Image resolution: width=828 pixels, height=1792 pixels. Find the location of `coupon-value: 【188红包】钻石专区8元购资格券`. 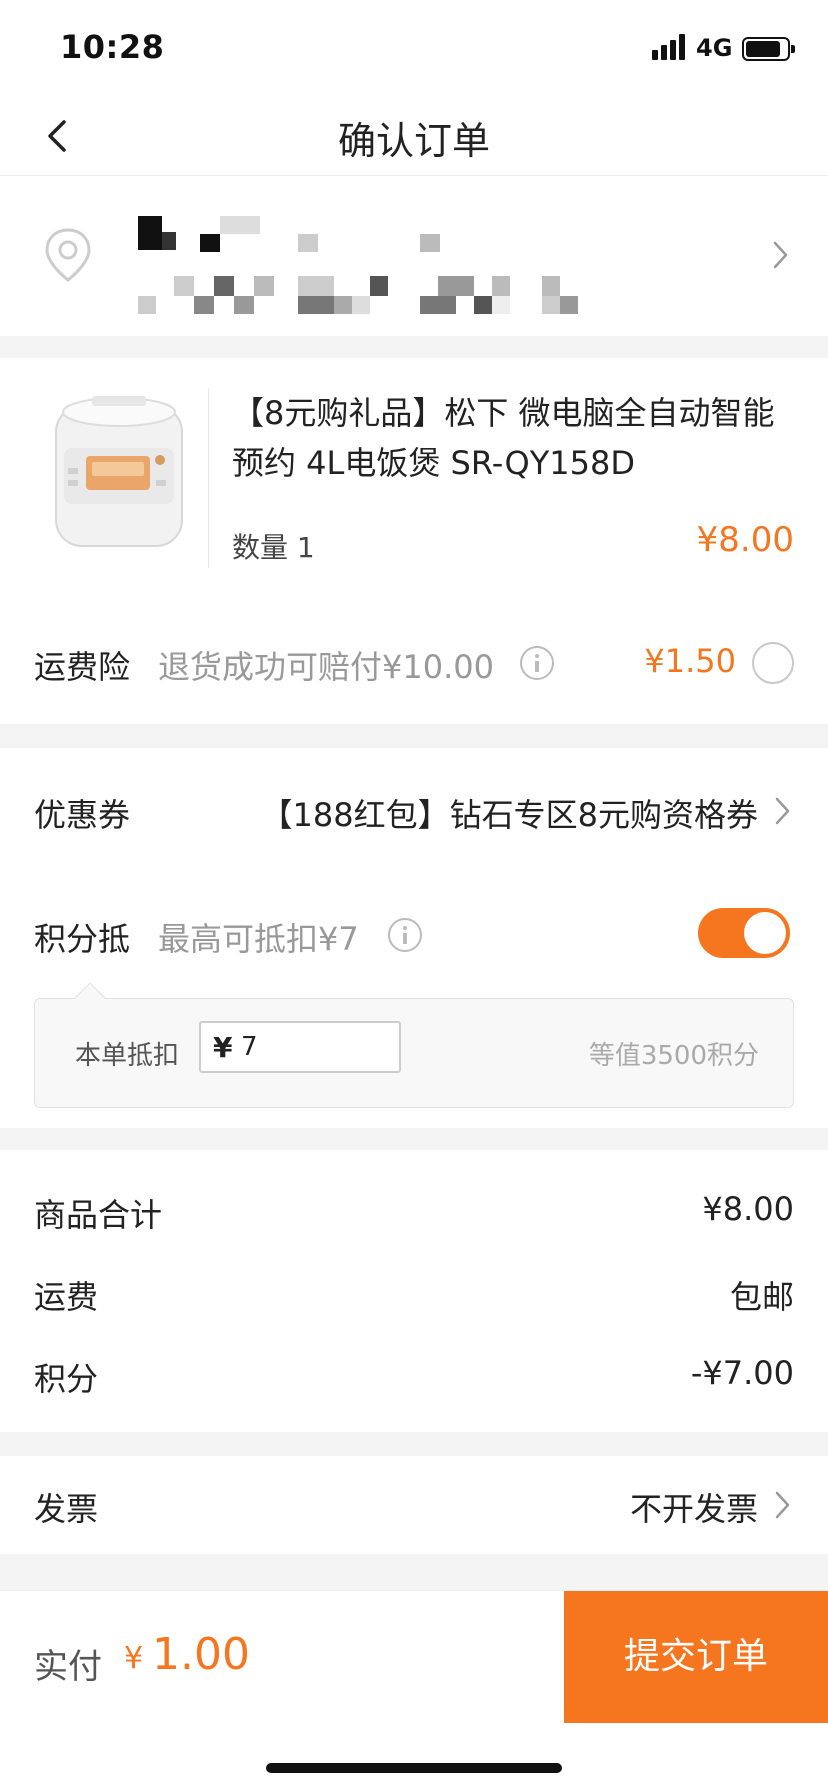

coupon-value: 【188红包】钻石专区8元购资格券 is located at coordinates (509, 815).